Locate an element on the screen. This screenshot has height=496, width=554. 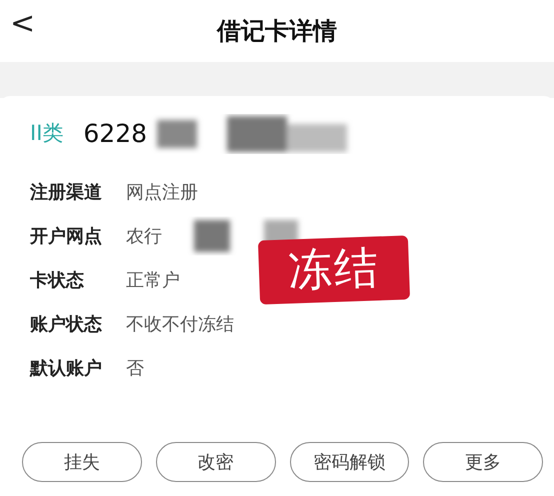
field-value: 否 is located at coordinates (135, 368).